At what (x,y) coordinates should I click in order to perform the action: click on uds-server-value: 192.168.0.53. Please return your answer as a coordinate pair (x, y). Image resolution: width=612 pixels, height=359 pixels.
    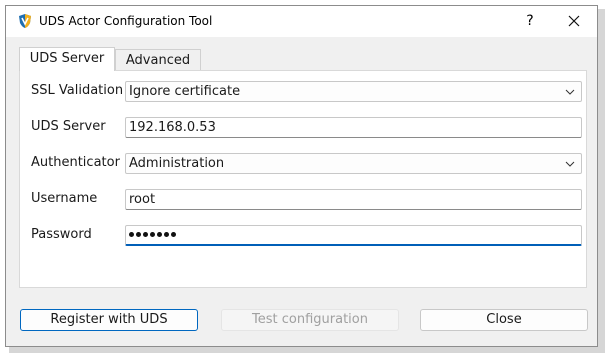
    Looking at the image, I should click on (172, 127).